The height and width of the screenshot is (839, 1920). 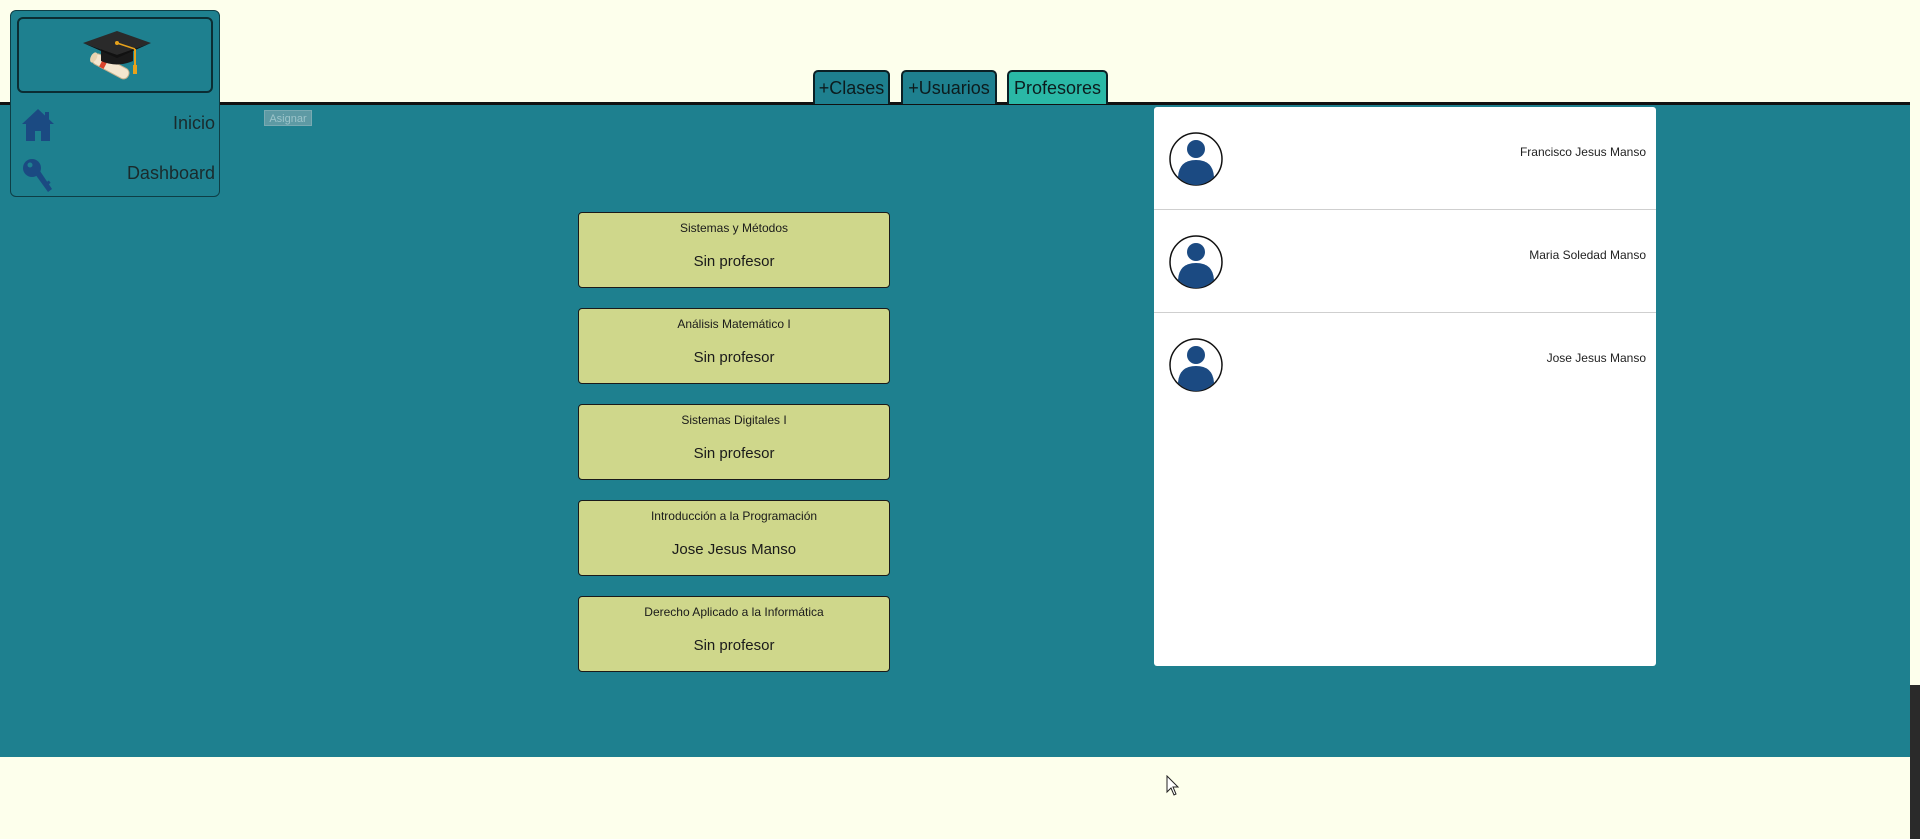 What do you see at coordinates (949, 87) in the screenshot?
I see `tab-usuarios: +Usuarios` at bounding box center [949, 87].